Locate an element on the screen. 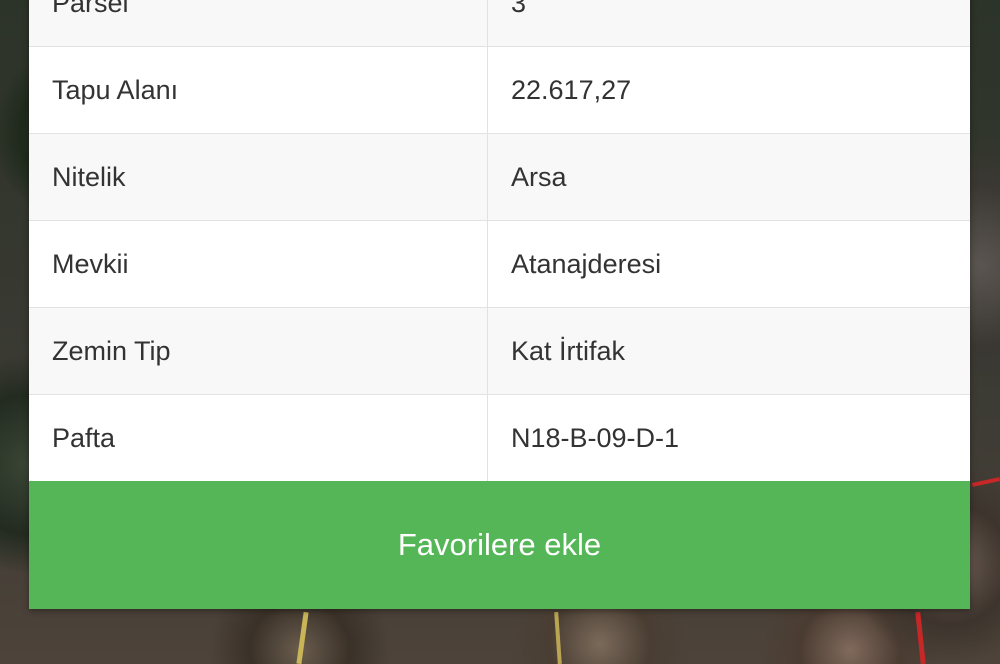 Image resolution: width=1000 pixels, height=664 pixels. table-row: Zemin Tip Kat İrtifak is located at coordinates (499, 351).